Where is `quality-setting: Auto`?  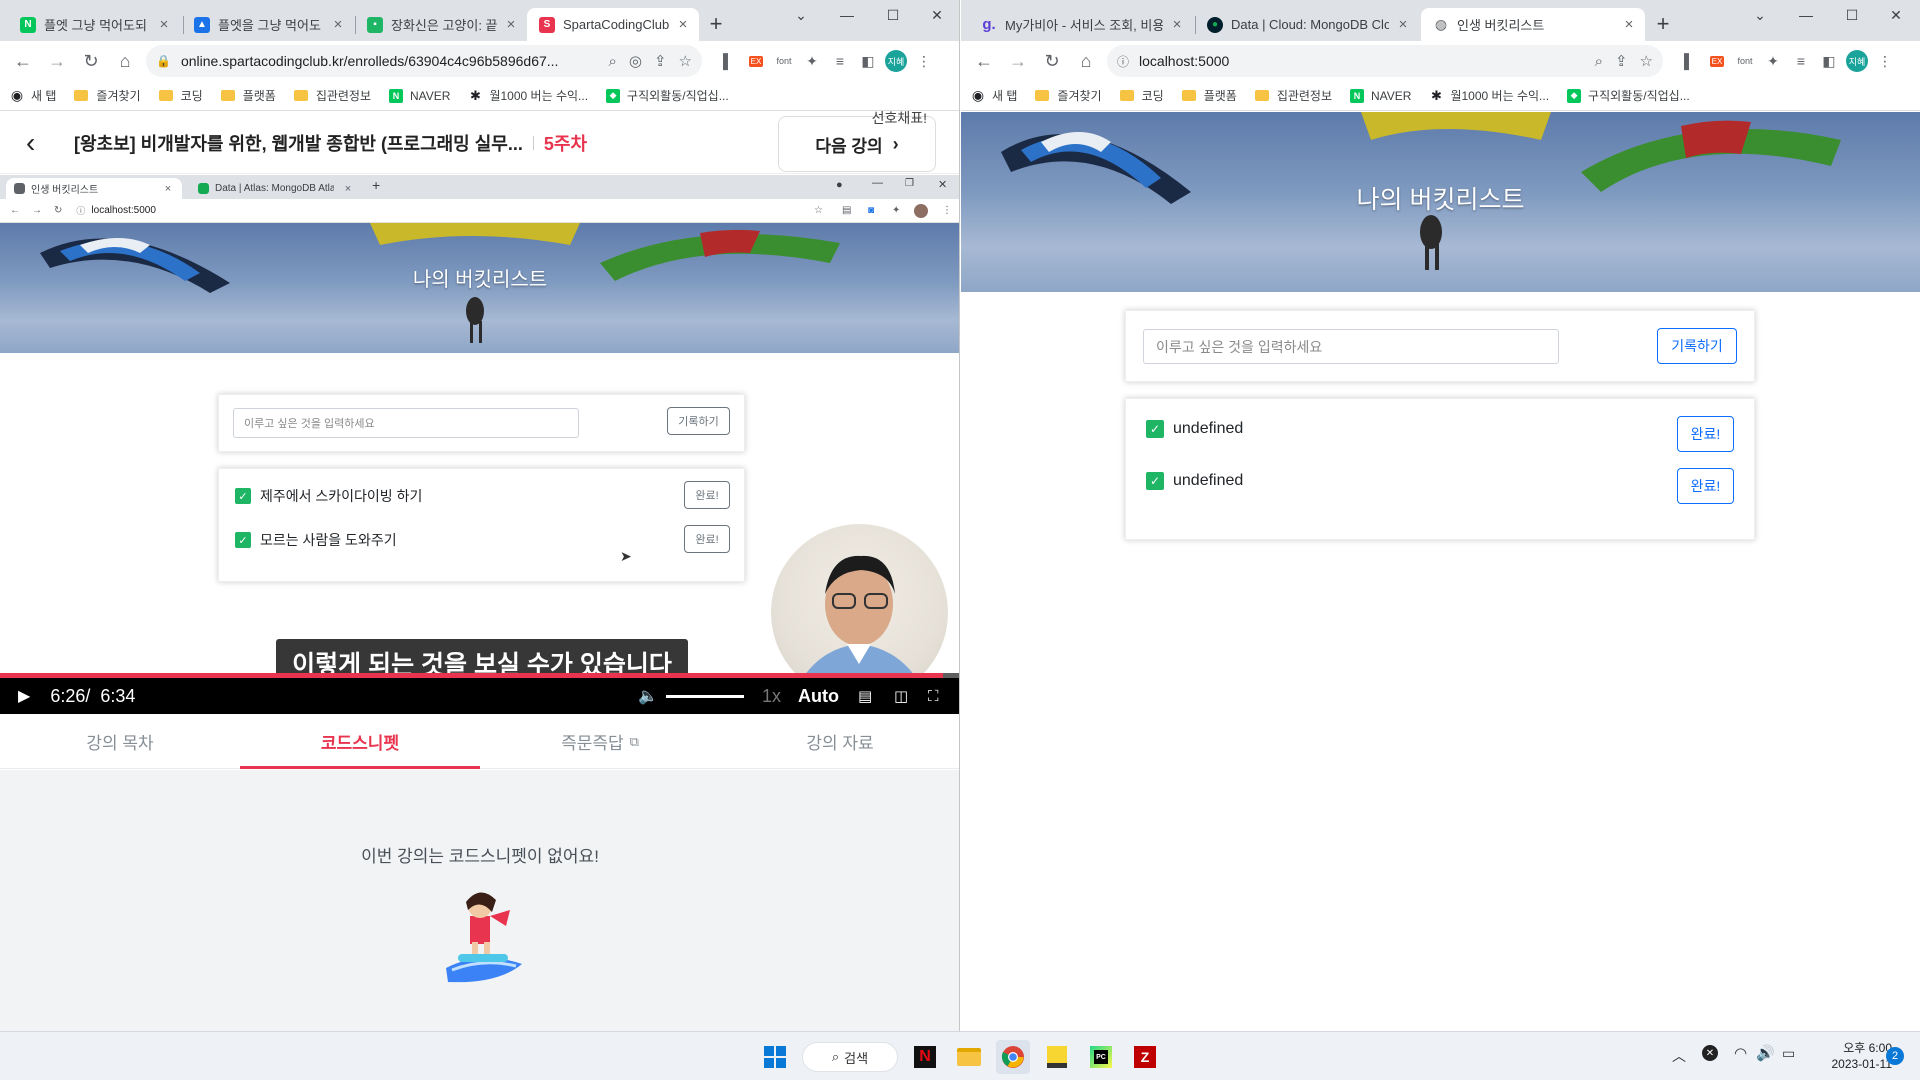
quality-setting: Auto is located at coordinates (818, 696).